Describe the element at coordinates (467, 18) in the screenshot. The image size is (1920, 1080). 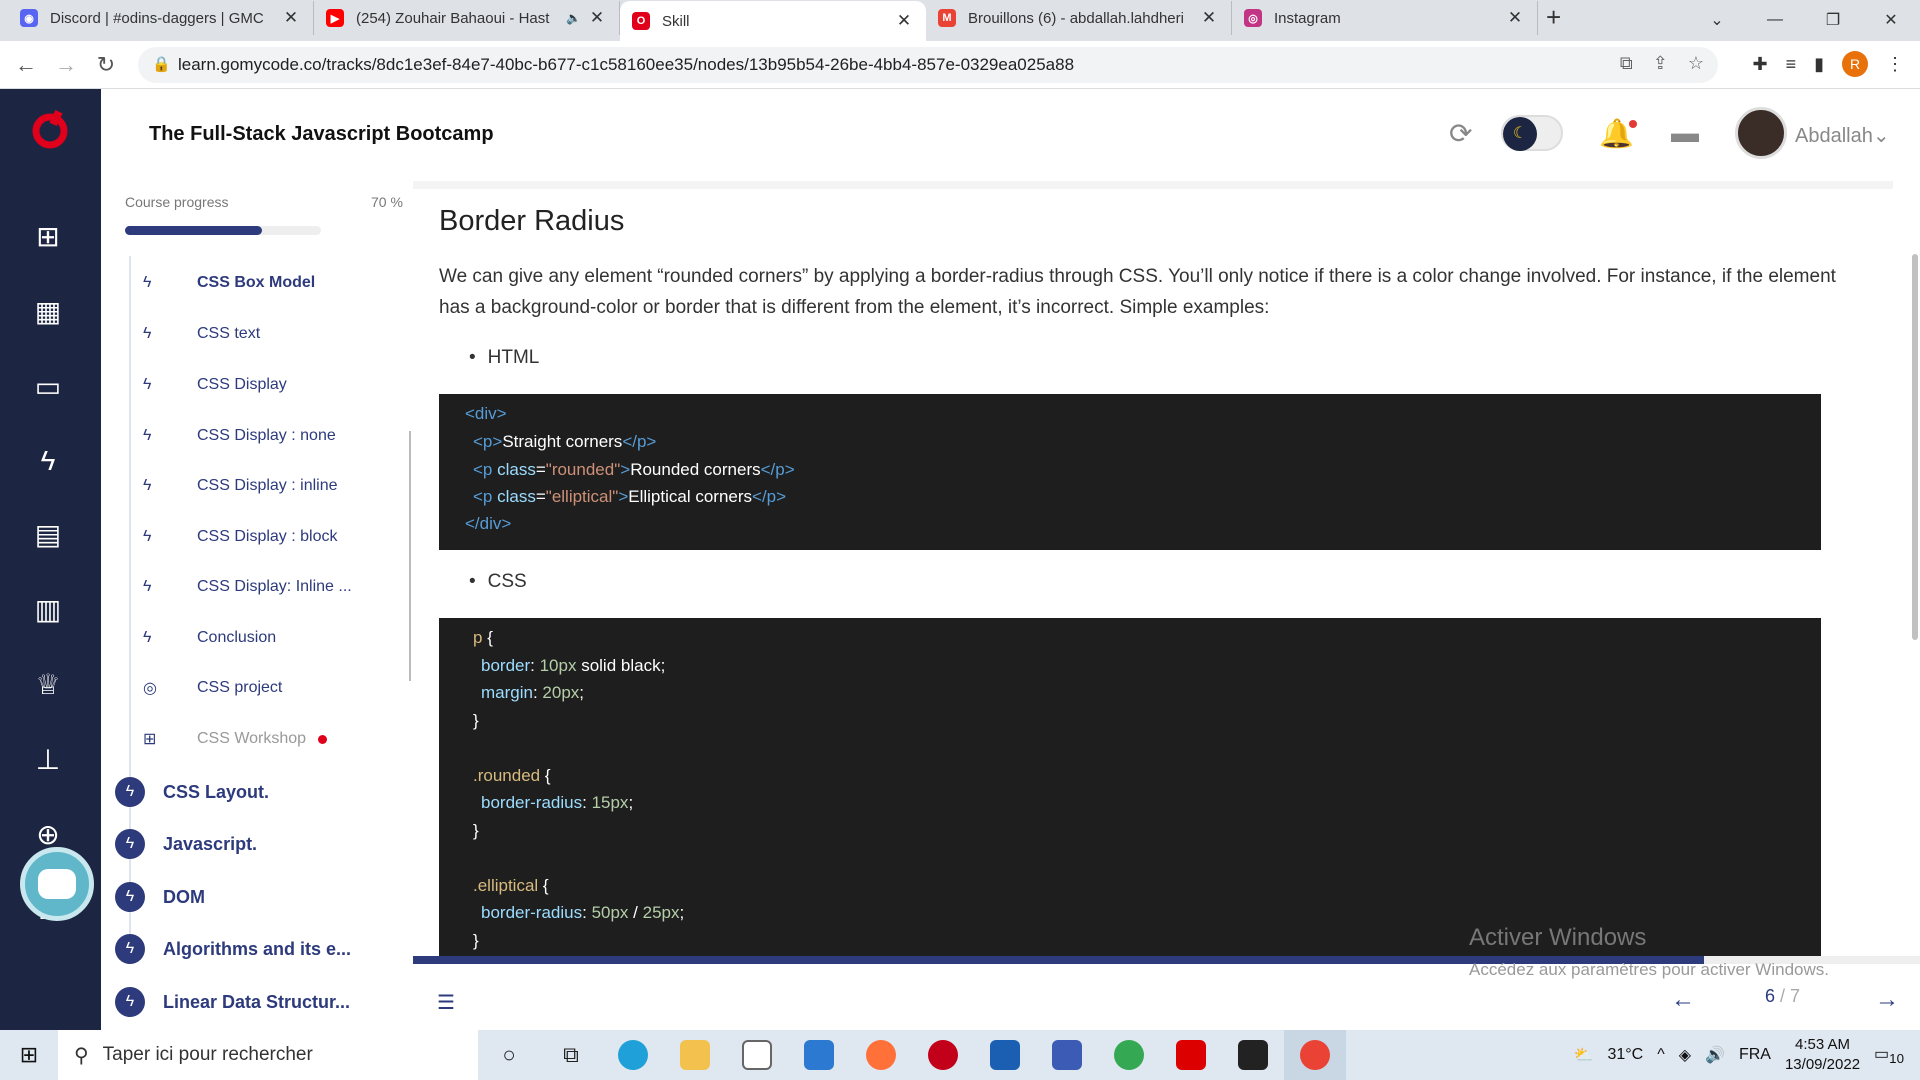
I see `tab-youtube: ▶ (254) Zouhair Bahaoui - Hast 🔈 ✕` at that location.